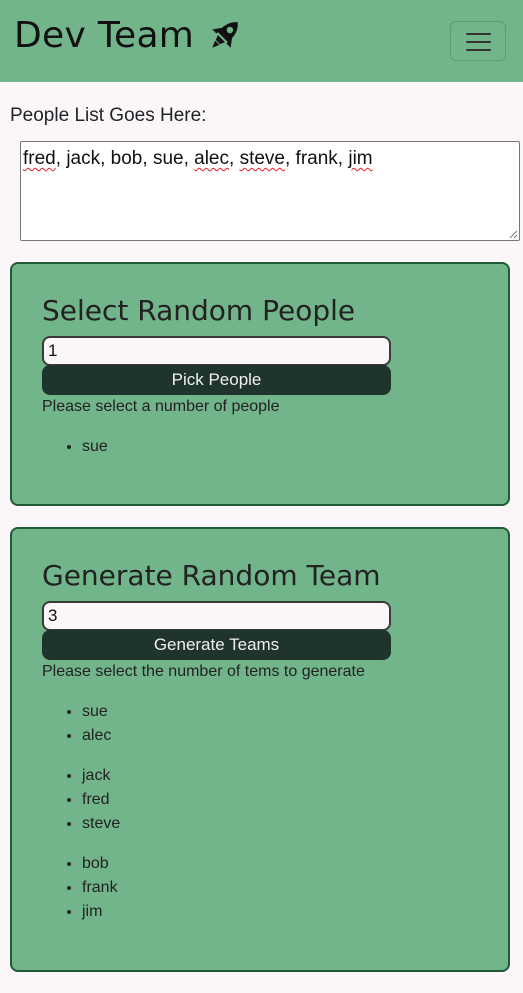  I want to click on people-name: jim, so click(360, 158).